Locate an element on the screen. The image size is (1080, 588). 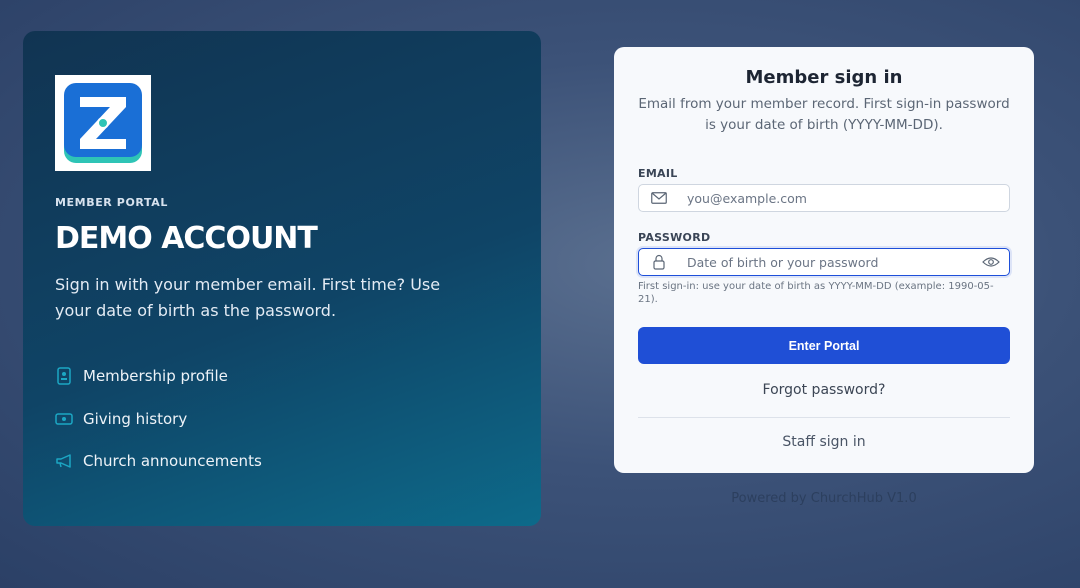
feature-item-giving: Giving history is located at coordinates (158, 419).